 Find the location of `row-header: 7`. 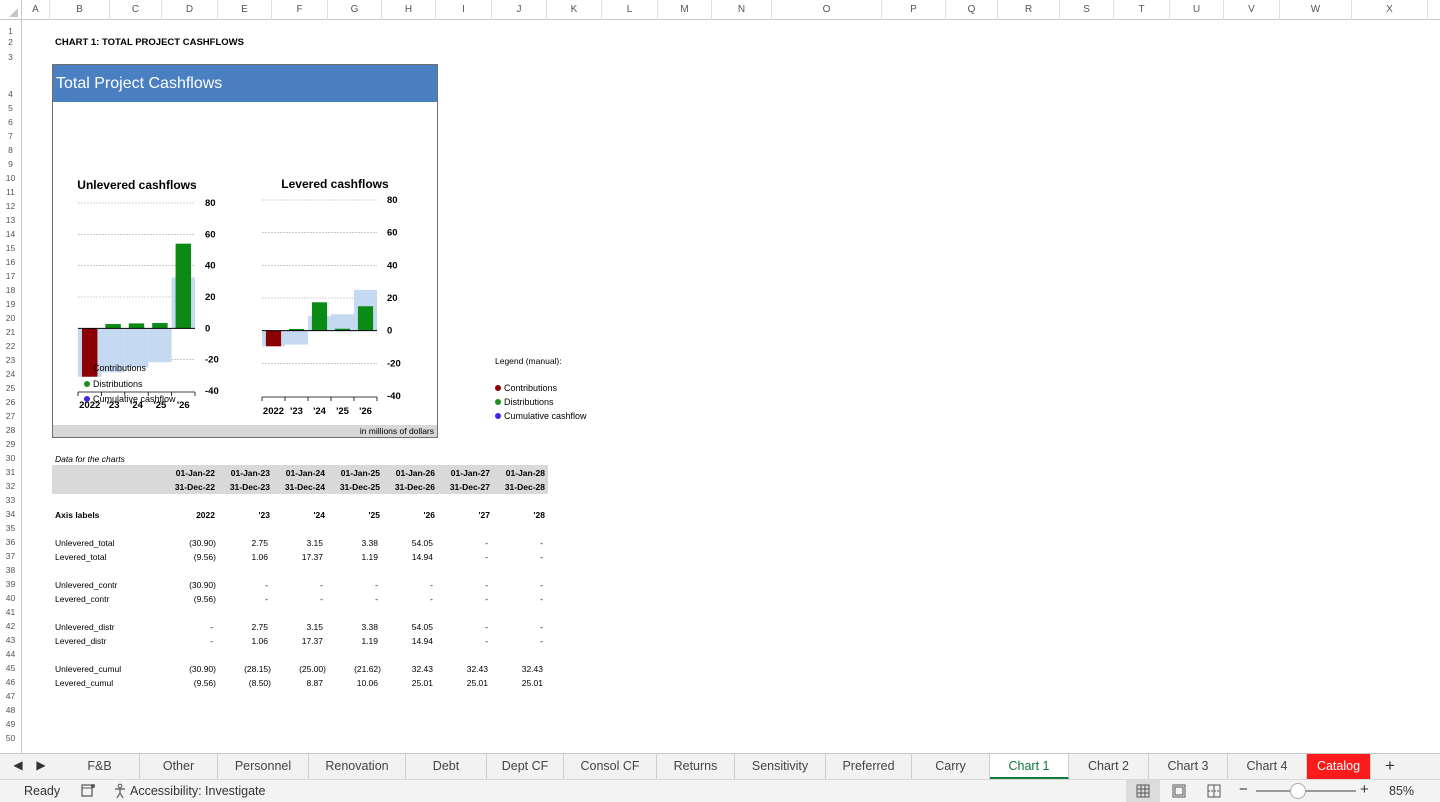

row-header: 7 is located at coordinates (10, 136).